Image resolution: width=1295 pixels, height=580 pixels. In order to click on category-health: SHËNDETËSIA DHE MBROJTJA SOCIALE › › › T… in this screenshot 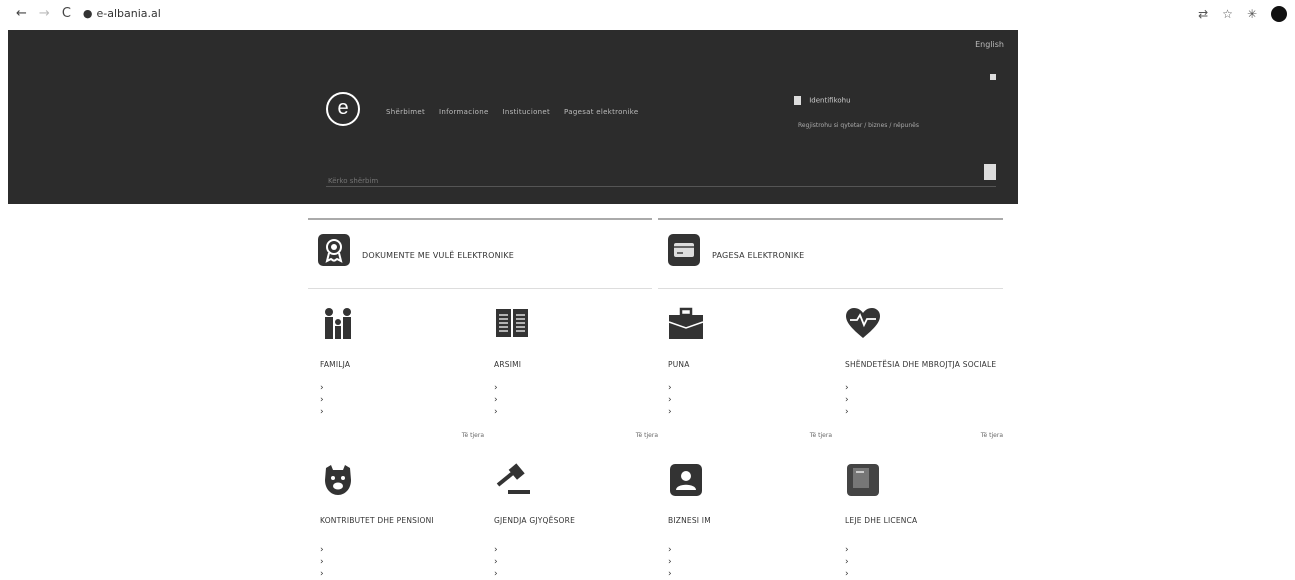, I will do `click(924, 376)`.